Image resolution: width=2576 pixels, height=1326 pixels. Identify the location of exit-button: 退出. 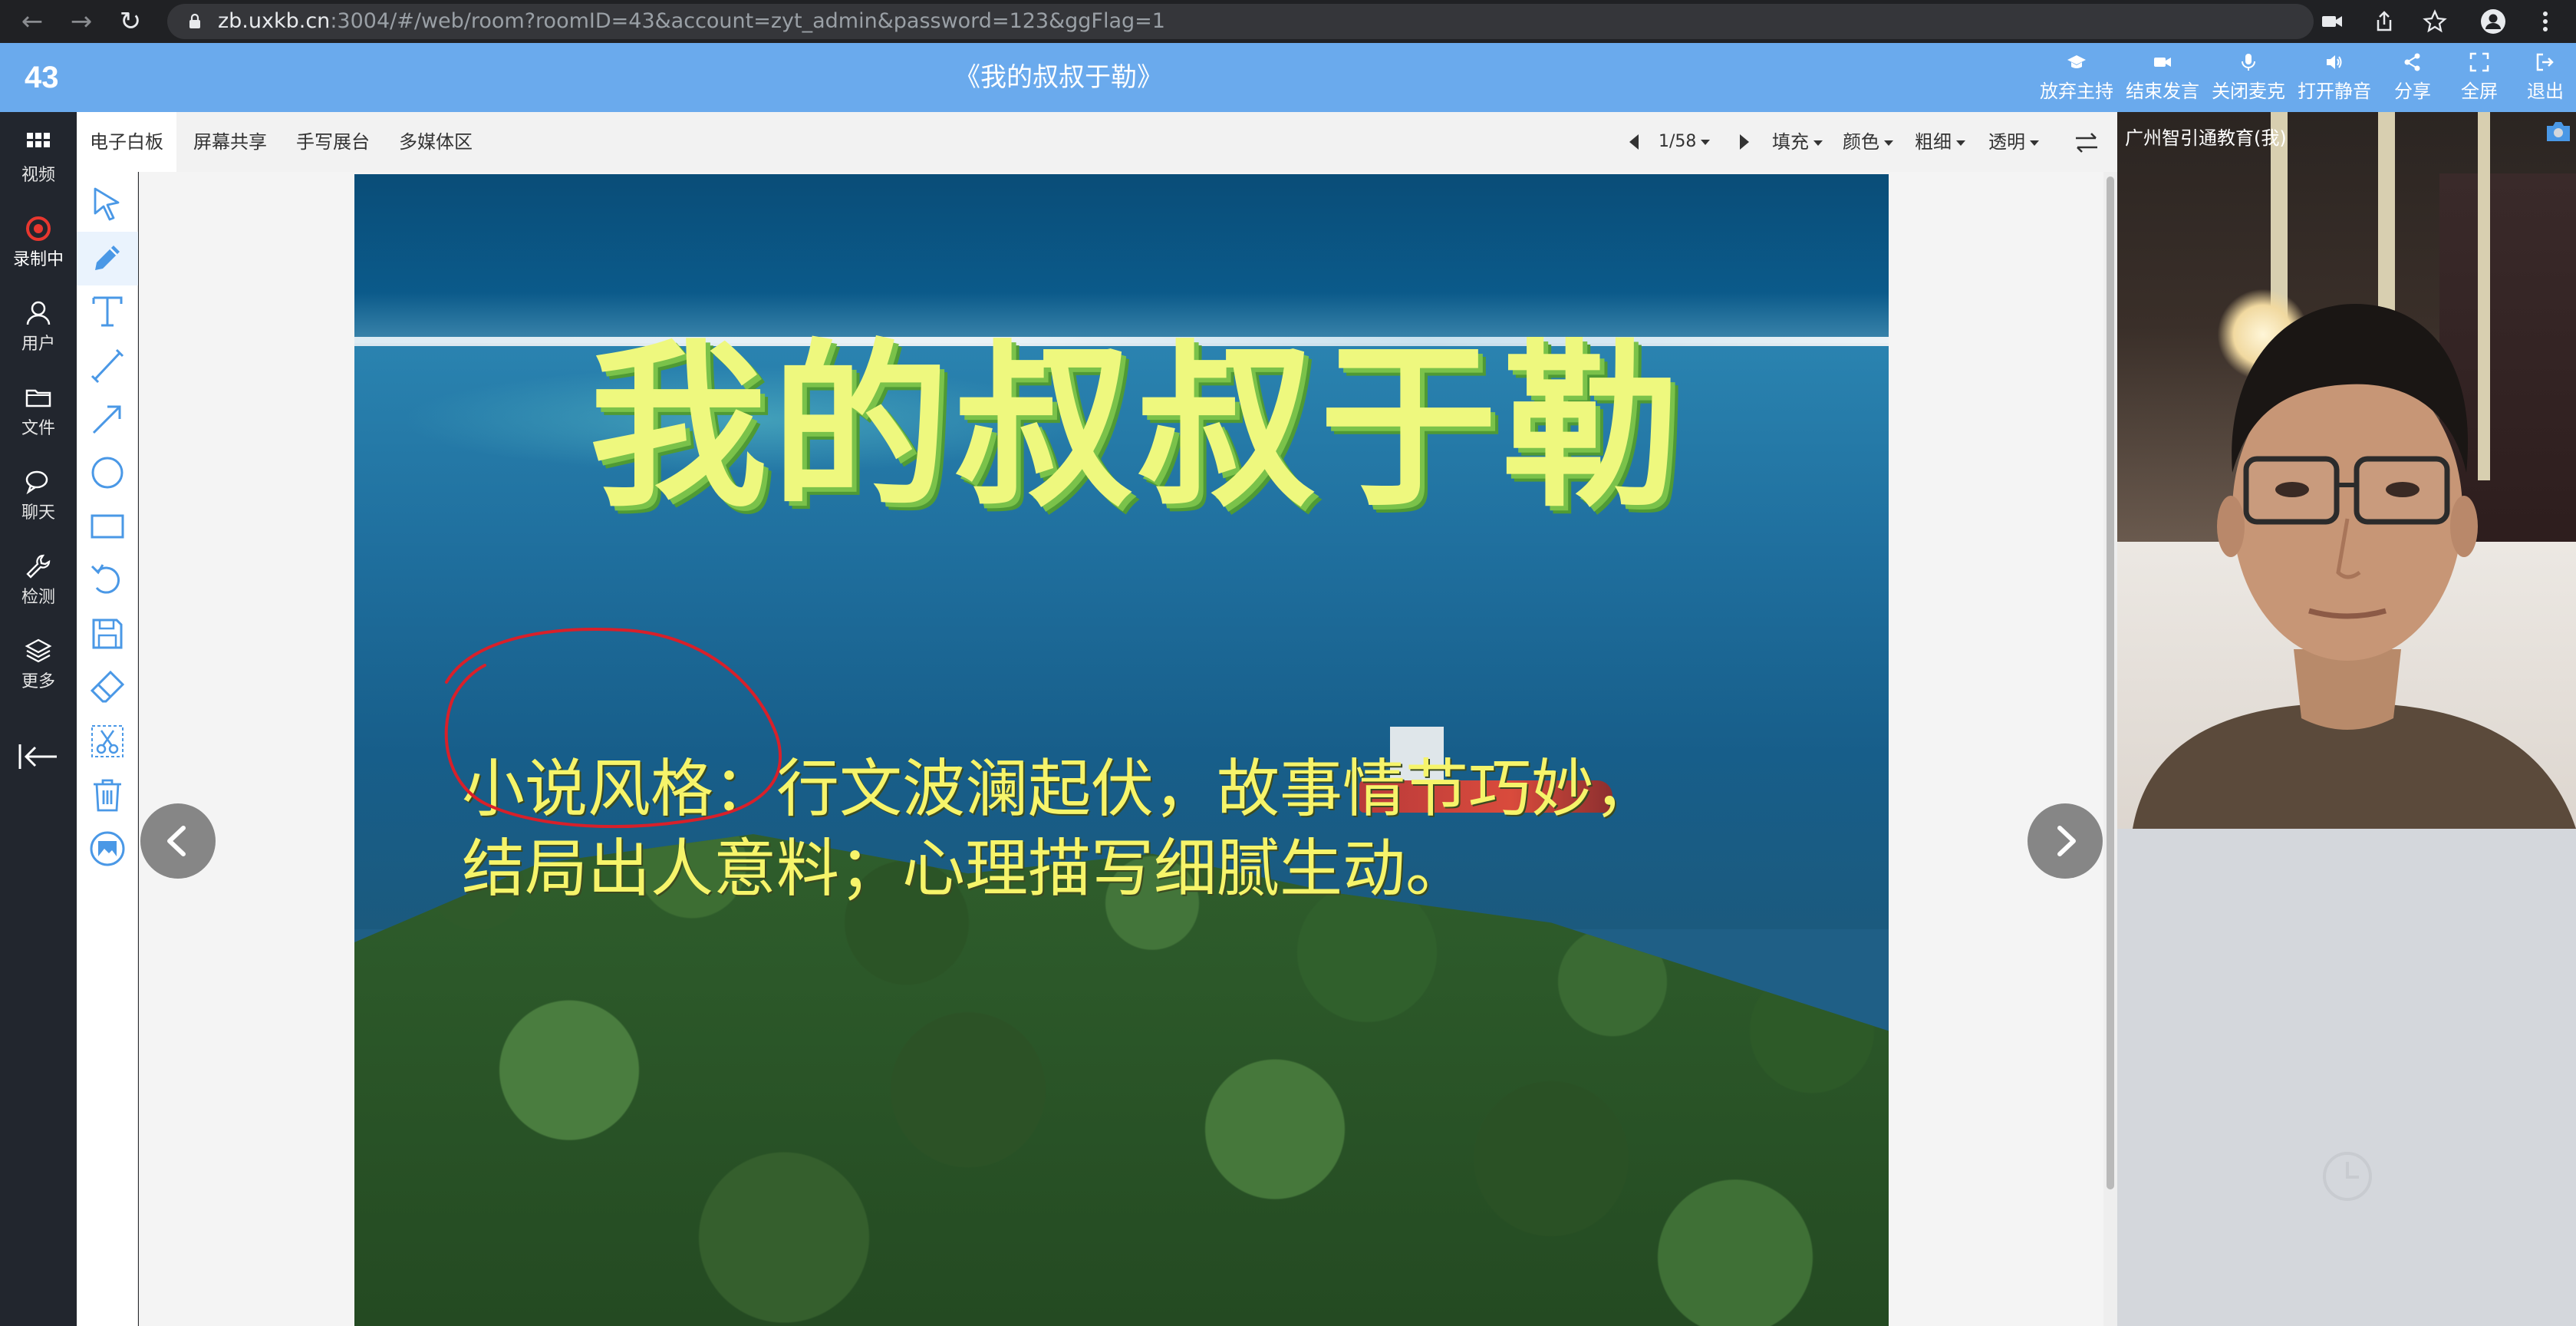
(2539, 77).